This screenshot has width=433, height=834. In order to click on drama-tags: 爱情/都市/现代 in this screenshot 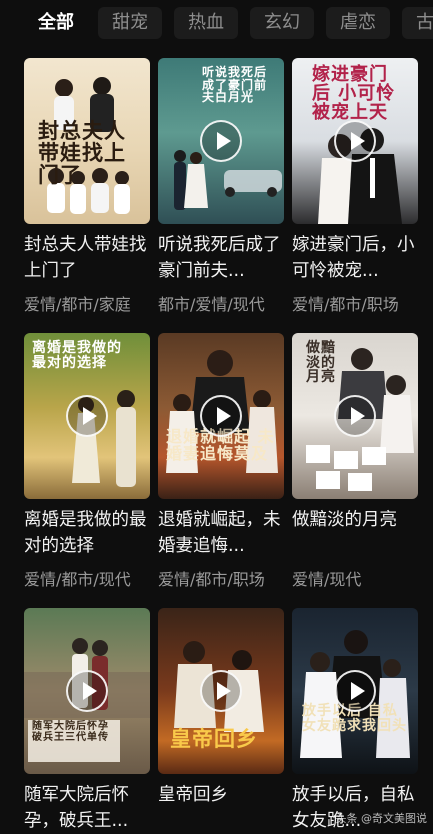, I will do `click(77, 579)`.